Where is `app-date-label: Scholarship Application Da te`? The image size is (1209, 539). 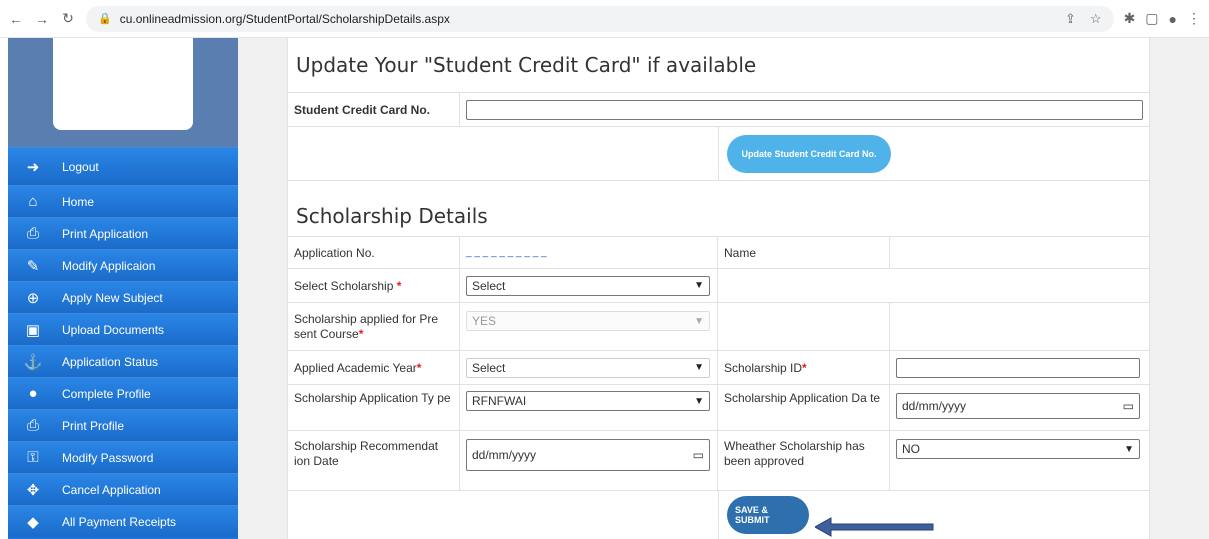
app-date-label: Scholarship Application Da te is located at coordinates (804, 407).